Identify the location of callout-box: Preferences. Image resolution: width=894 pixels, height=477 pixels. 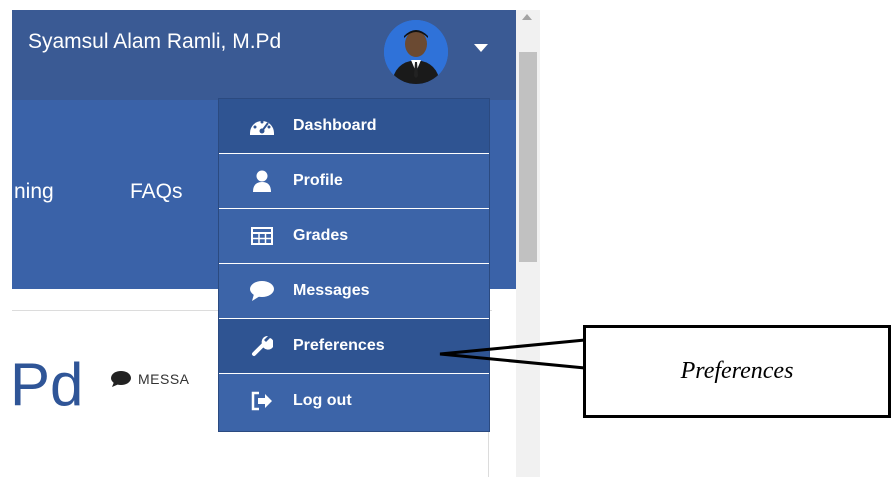
(737, 371).